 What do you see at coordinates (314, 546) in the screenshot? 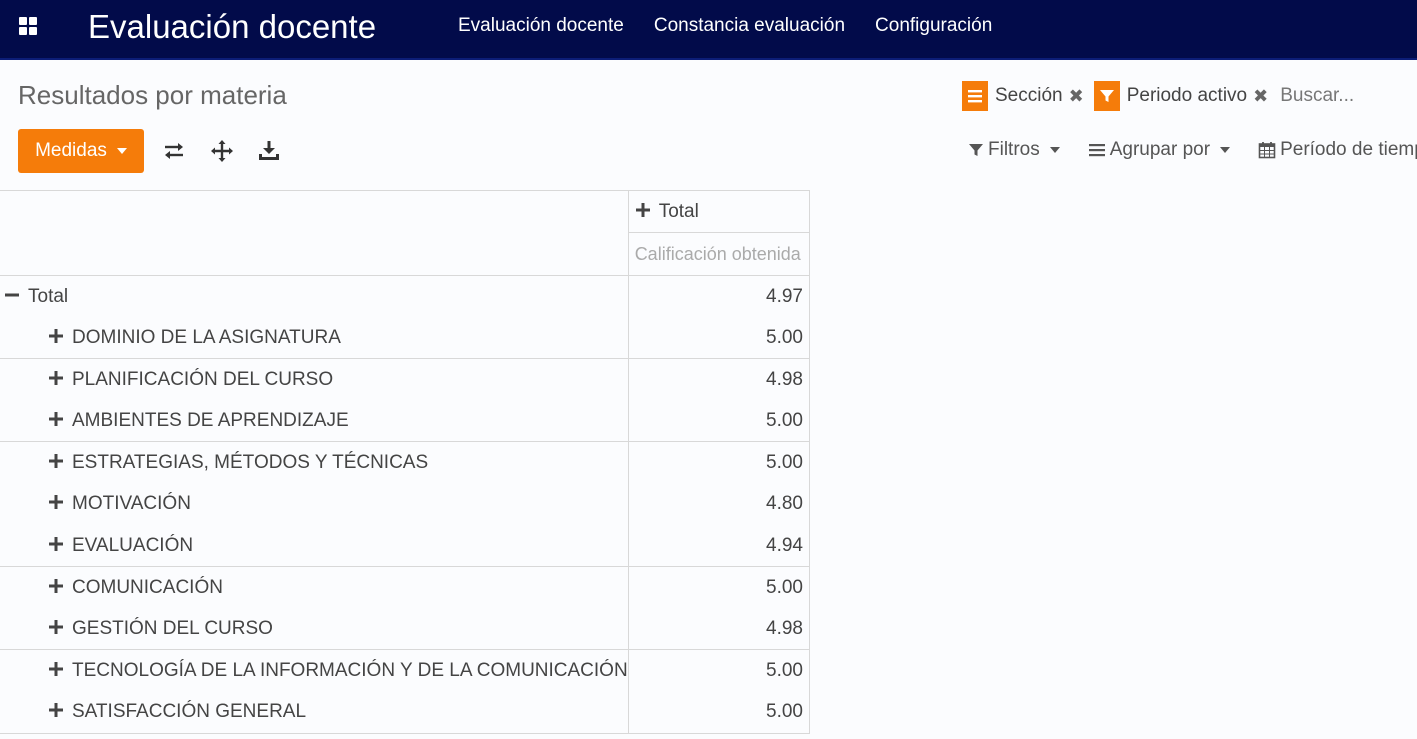
I see `row-header: EVALUACIÓN` at bounding box center [314, 546].